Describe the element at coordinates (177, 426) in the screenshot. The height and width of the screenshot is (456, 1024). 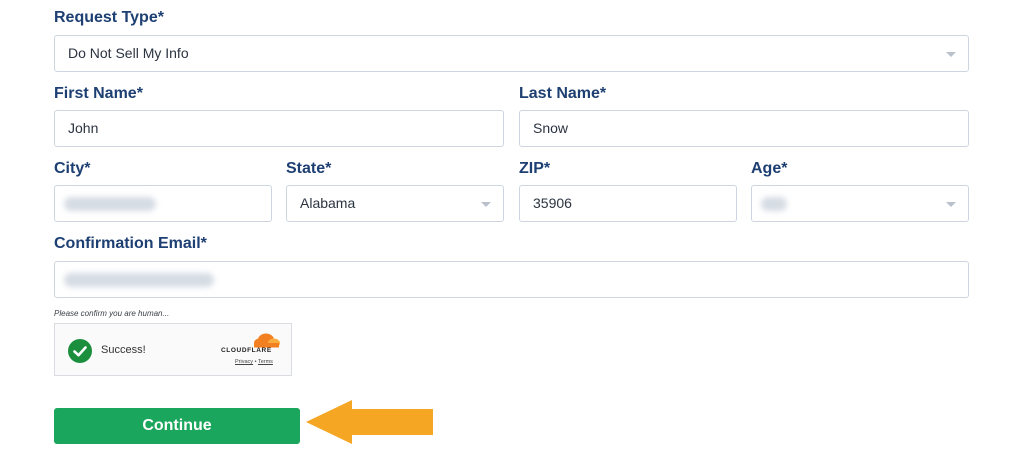
I see `continue-button: Continue` at that location.